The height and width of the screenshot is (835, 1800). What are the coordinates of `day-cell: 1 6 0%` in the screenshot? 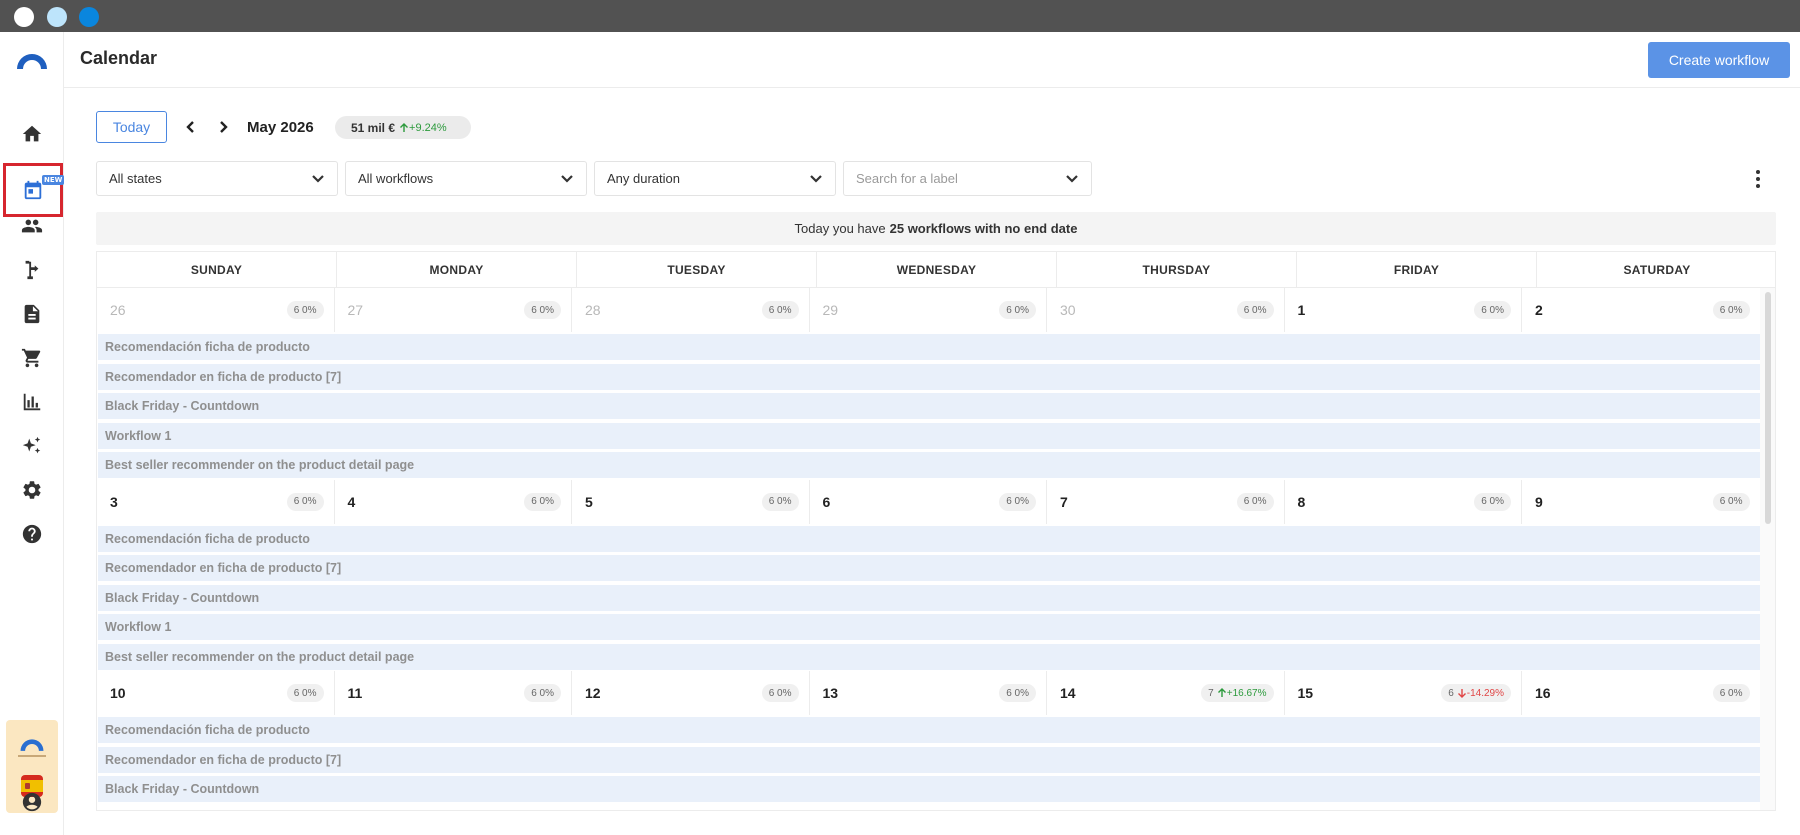 It's located at (1403, 310).